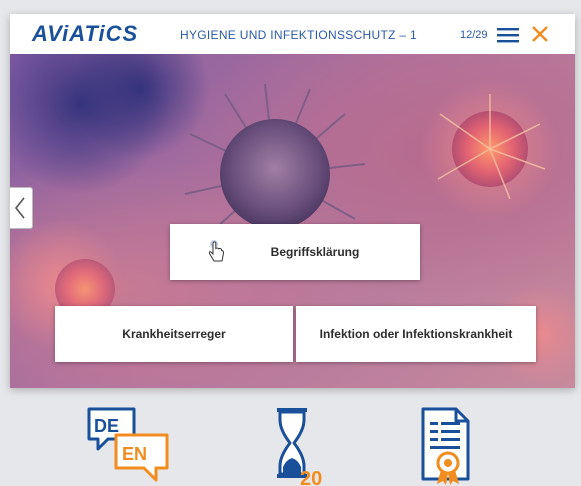  What do you see at coordinates (474, 35) in the screenshot?
I see `page-counter: 12/29` at bounding box center [474, 35].